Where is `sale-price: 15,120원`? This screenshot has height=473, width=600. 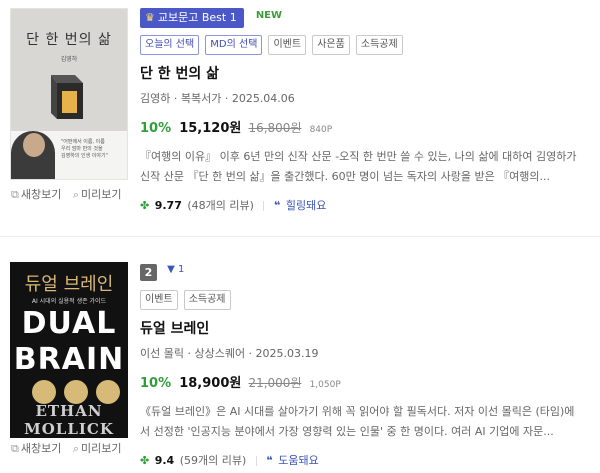
sale-price: 15,120원 is located at coordinates (210, 128).